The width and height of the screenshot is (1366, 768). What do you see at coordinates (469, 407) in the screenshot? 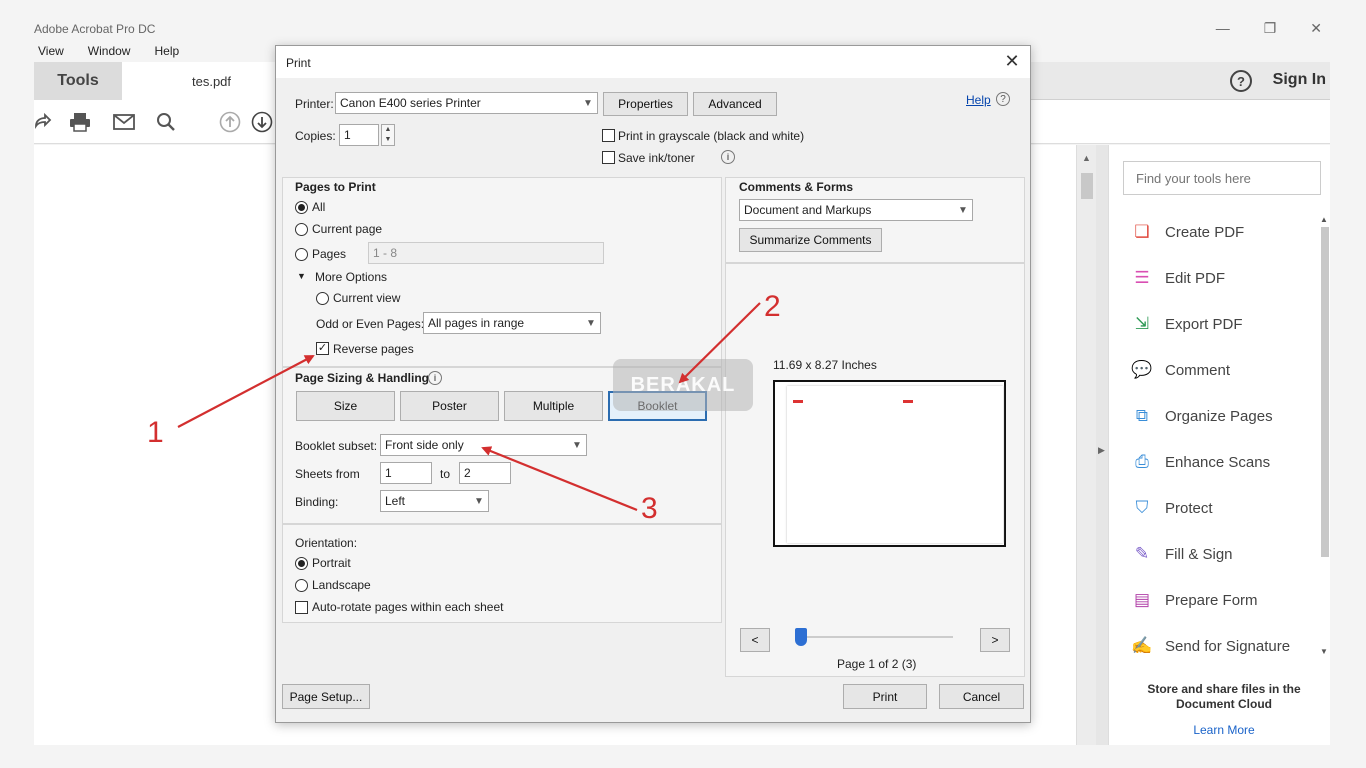
I see `annotation-arrows` at bounding box center [469, 407].